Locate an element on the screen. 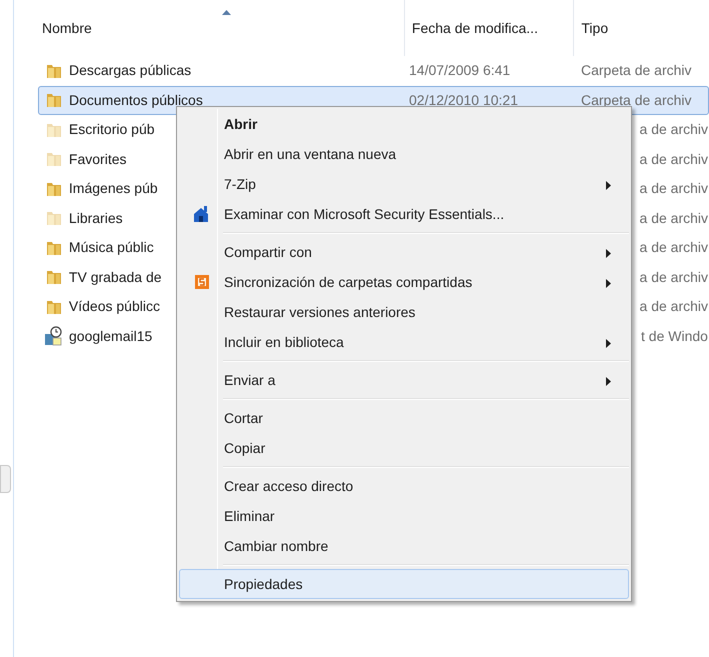 The image size is (709, 657). file-name: Libraries is located at coordinates (95, 218).